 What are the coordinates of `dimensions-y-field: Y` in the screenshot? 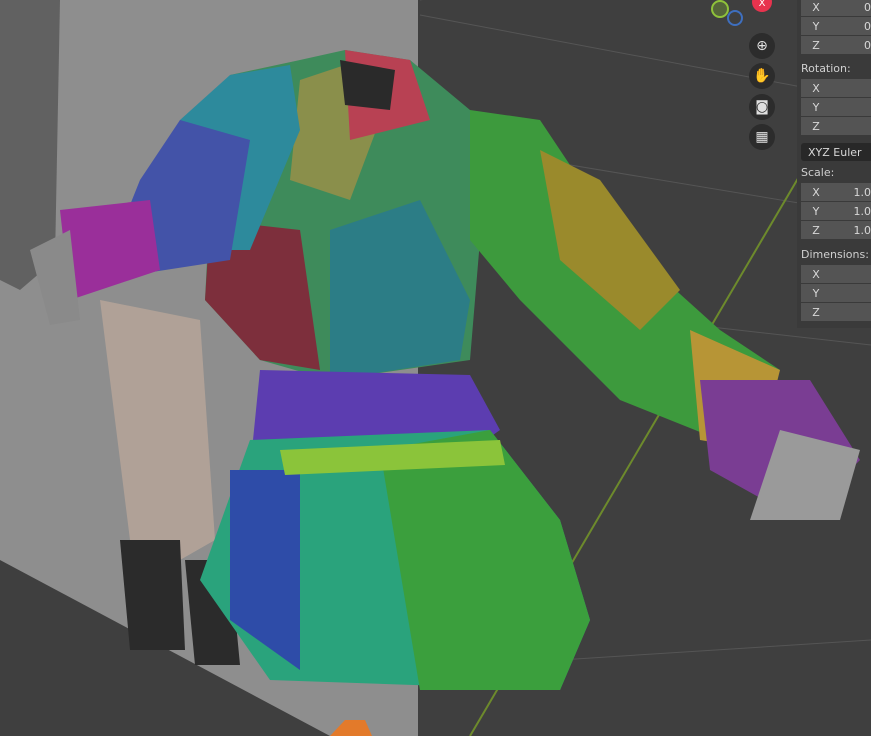 It's located at (836, 293).